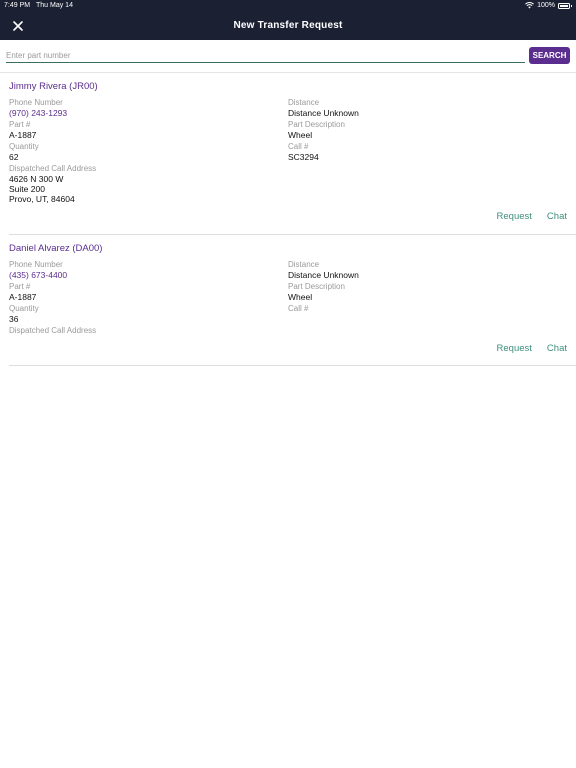 This screenshot has height=768, width=576. I want to click on phone-field: Phone Number (970) 243-1293, so click(144, 109).